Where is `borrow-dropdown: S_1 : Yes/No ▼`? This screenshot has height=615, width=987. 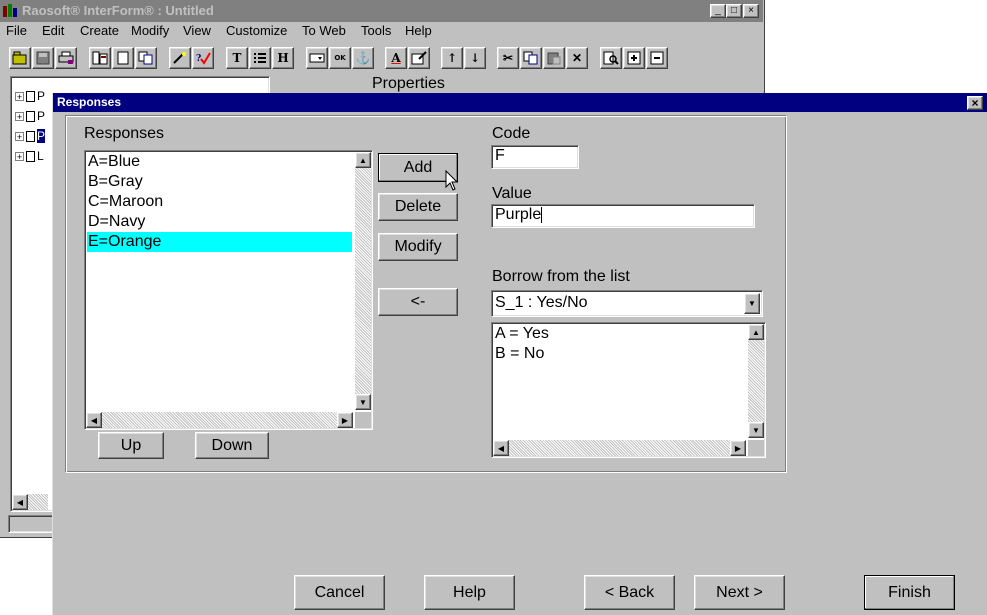 borrow-dropdown: S_1 : Yes/No ▼ is located at coordinates (627, 303).